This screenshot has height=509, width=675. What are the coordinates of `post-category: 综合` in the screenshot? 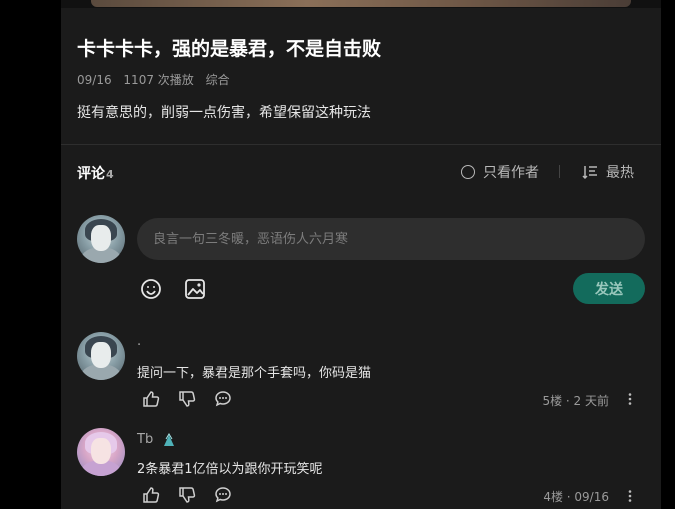 It's located at (218, 80).